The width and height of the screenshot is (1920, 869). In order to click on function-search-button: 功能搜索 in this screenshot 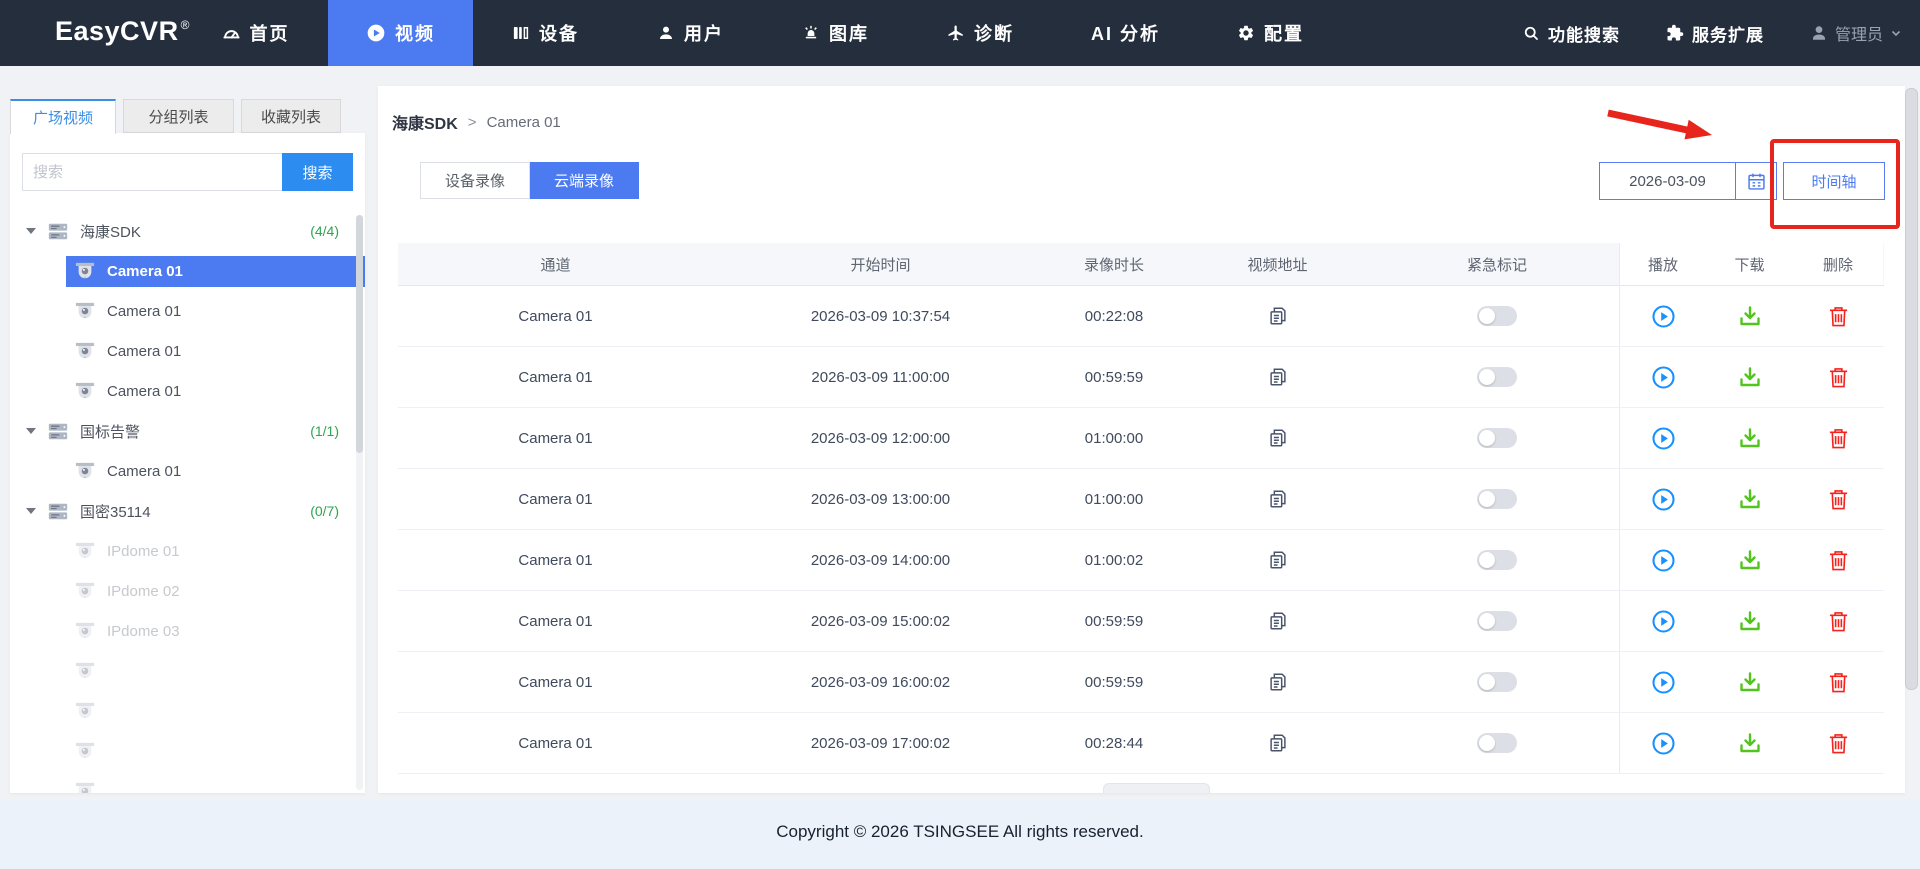, I will do `click(1571, 33)`.